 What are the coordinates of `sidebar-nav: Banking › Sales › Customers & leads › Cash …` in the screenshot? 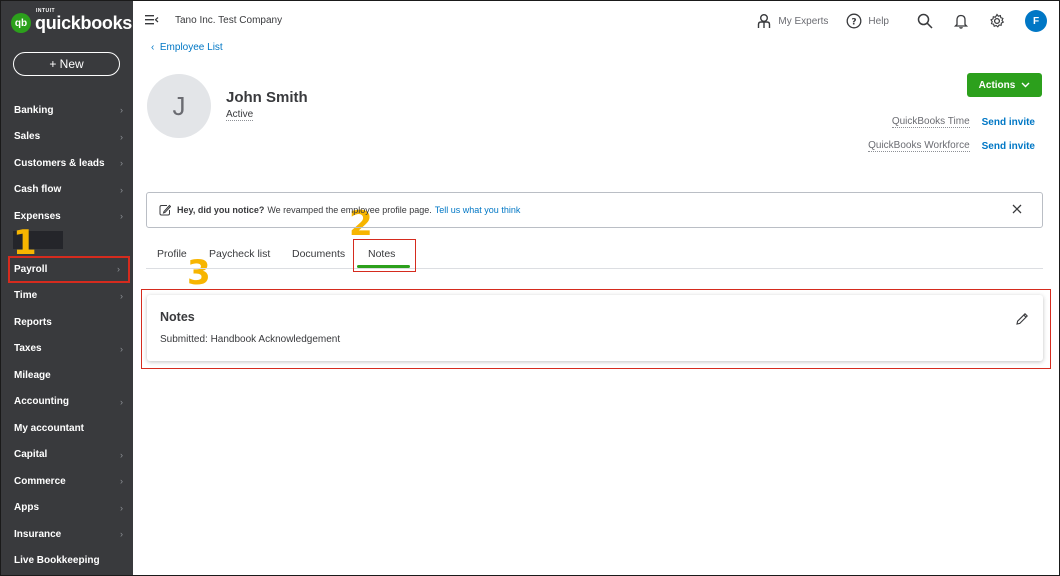 It's located at (67, 335).